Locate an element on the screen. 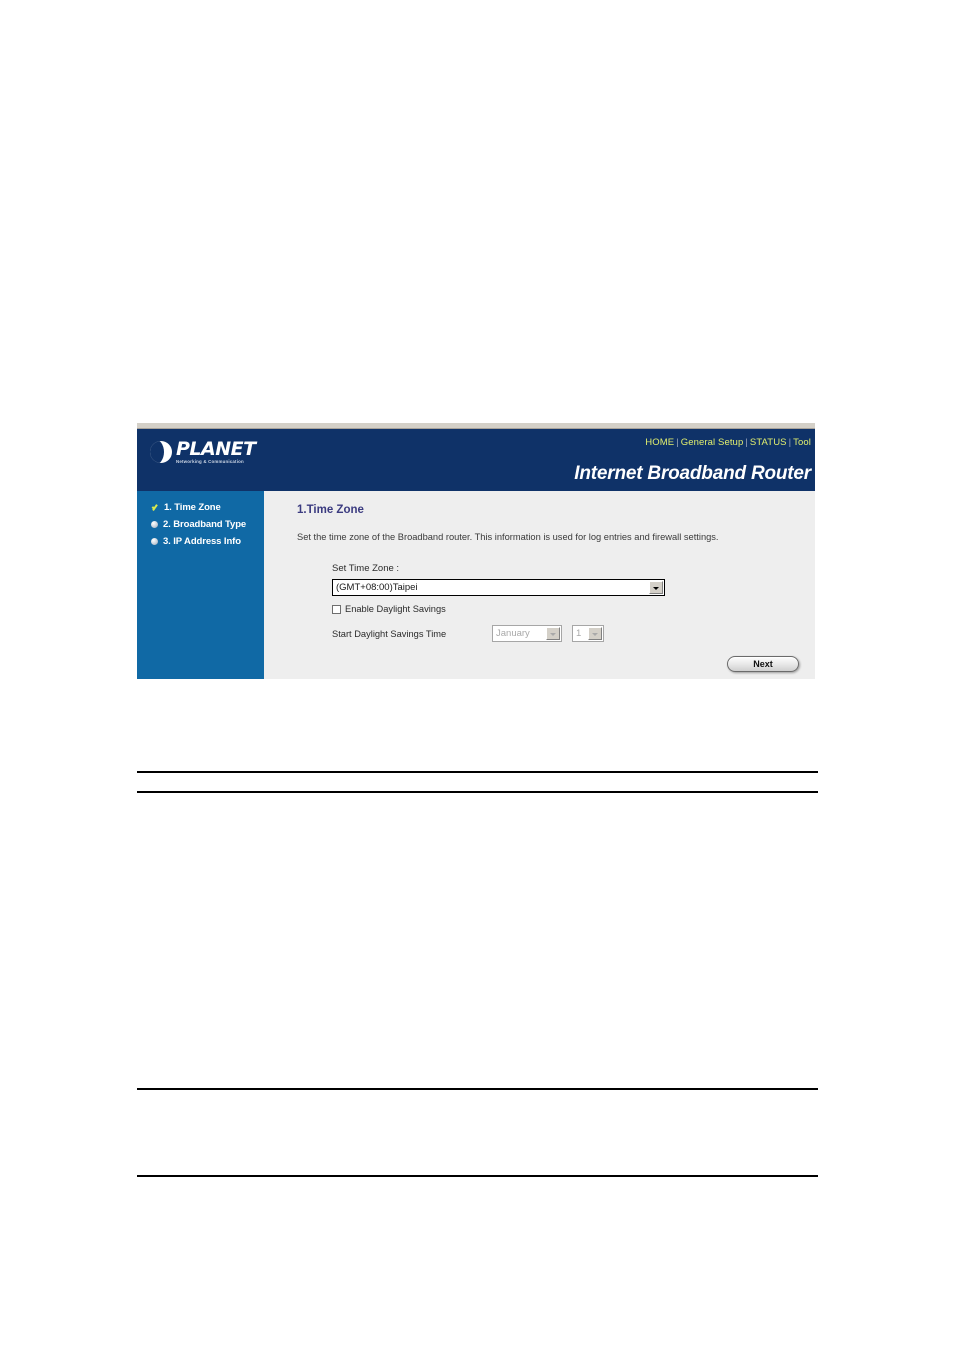 This screenshot has height=1349, width=954. sidebar-item-label: 3. IP Address Info is located at coordinates (202, 541).